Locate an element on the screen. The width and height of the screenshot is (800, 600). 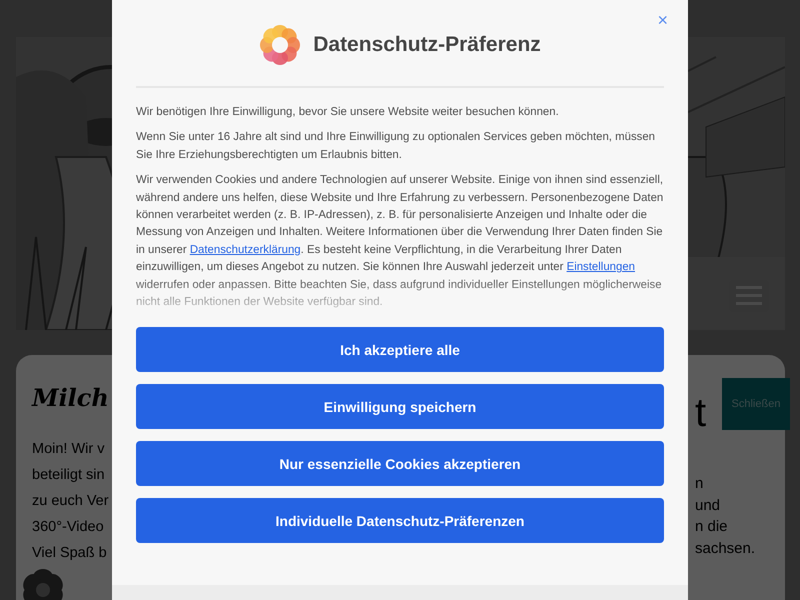
text-link: Einstellungen is located at coordinates (600, 267).